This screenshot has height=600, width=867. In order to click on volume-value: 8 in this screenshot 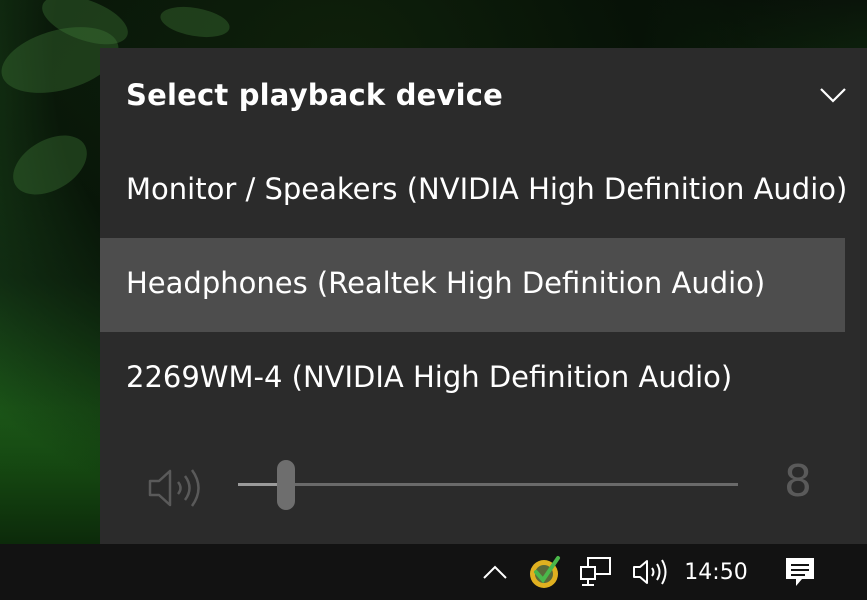, I will do `click(798, 481)`.